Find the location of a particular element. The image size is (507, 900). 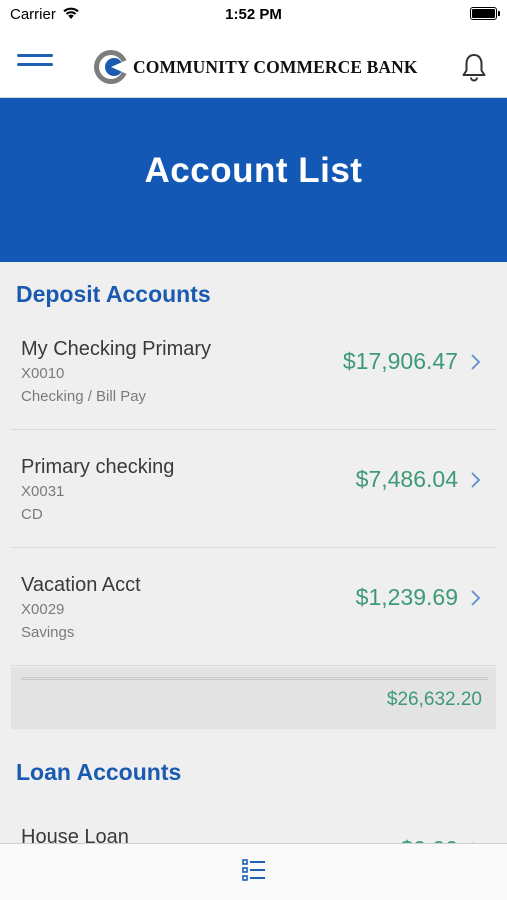

clock: 1:52 PM is located at coordinates (253, 14).